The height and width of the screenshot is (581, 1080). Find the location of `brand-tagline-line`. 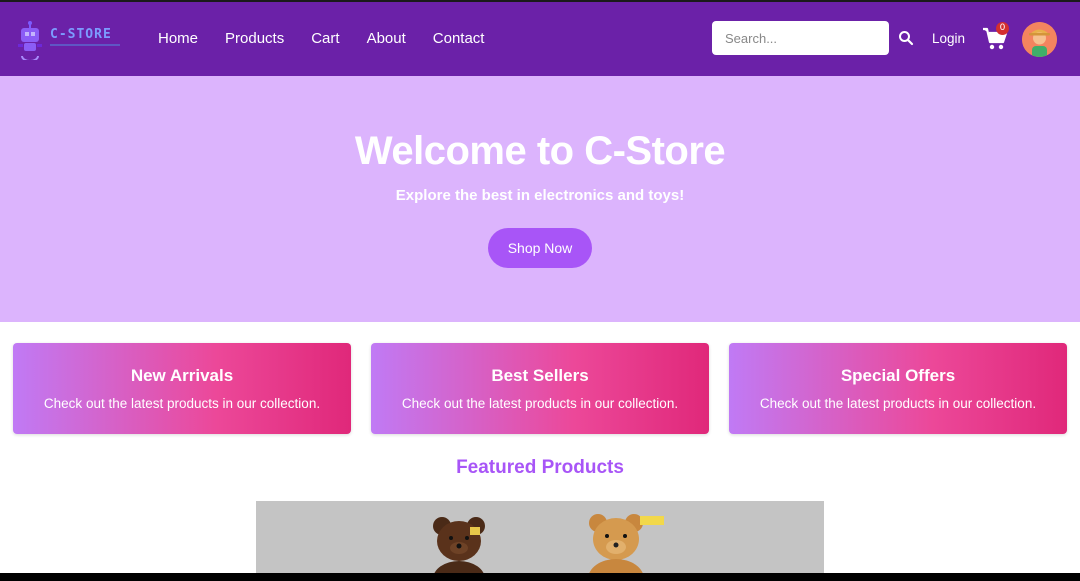

brand-tagline-line is located at coordinates (85, 45).